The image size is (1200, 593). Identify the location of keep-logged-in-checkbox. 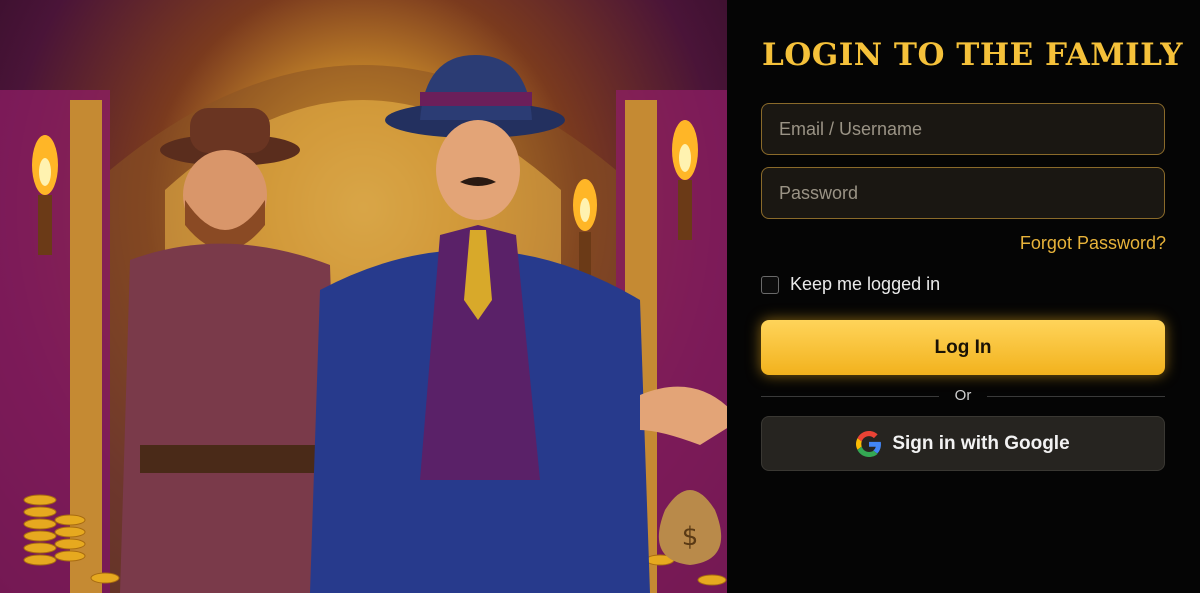
(770, 284).